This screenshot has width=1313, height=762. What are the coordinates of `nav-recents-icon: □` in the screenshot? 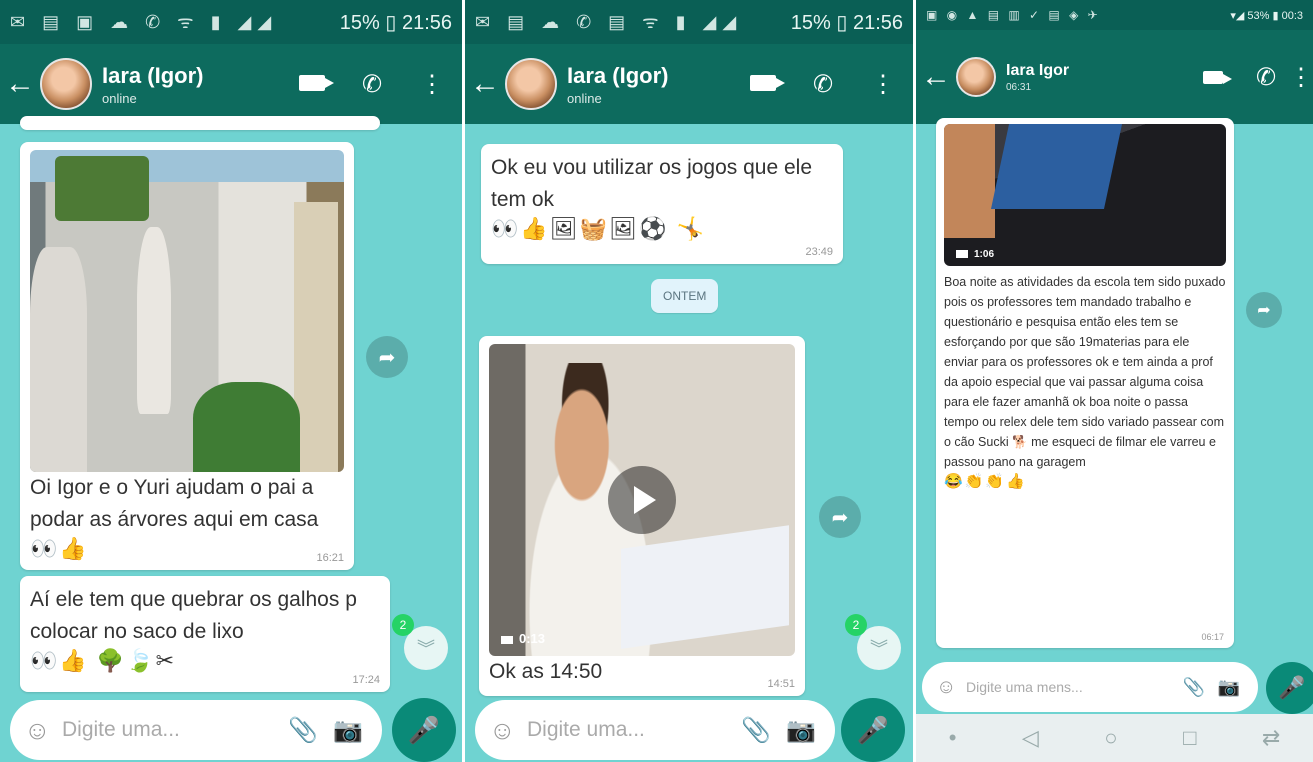 It's located at (1189, 738).